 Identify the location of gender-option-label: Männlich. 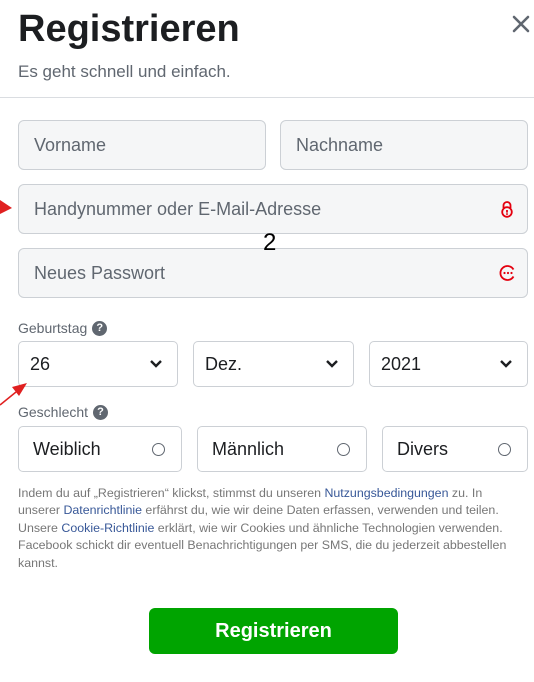
(248, 448).